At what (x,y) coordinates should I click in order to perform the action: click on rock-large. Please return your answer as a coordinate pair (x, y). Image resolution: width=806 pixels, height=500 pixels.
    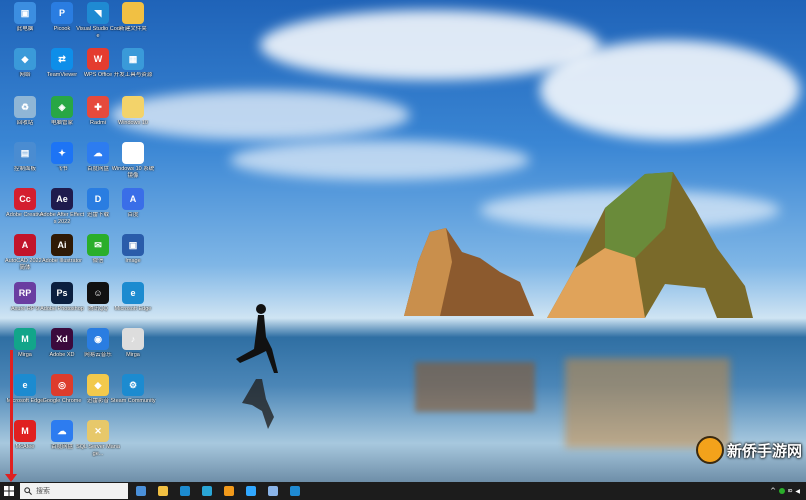
    Looking at the image, I should click on (650, 245).